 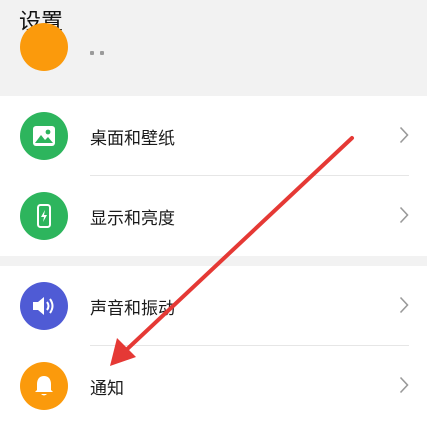 I want to click on partial-item-label, so click(x=100, y=49).